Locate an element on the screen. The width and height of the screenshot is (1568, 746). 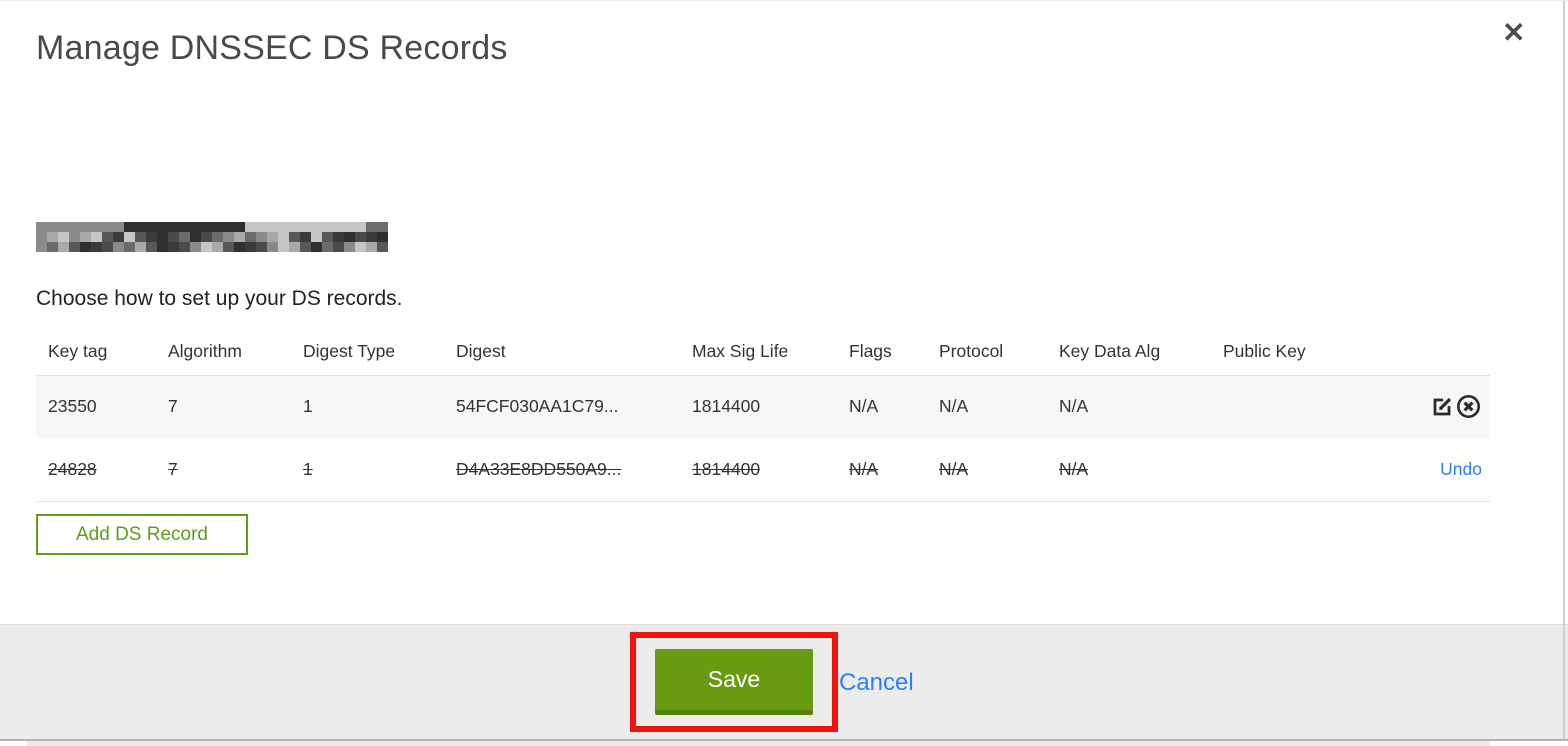
close-icon: ✕ is located at coordinates (1513, 33).